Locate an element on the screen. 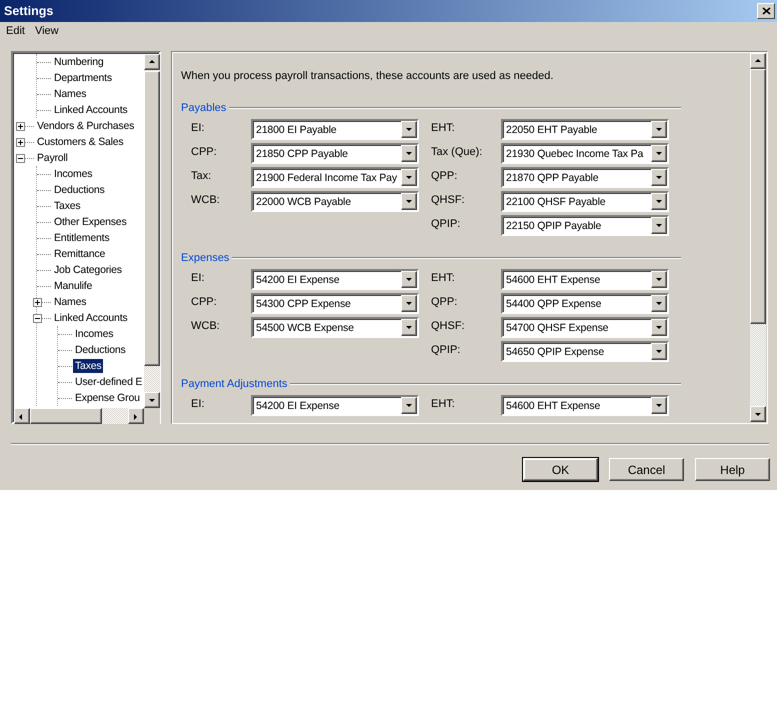 This screenshot has width=777, height=728. account-dropdown: 22000 WCB Payable is located at coordinates (335, 201).